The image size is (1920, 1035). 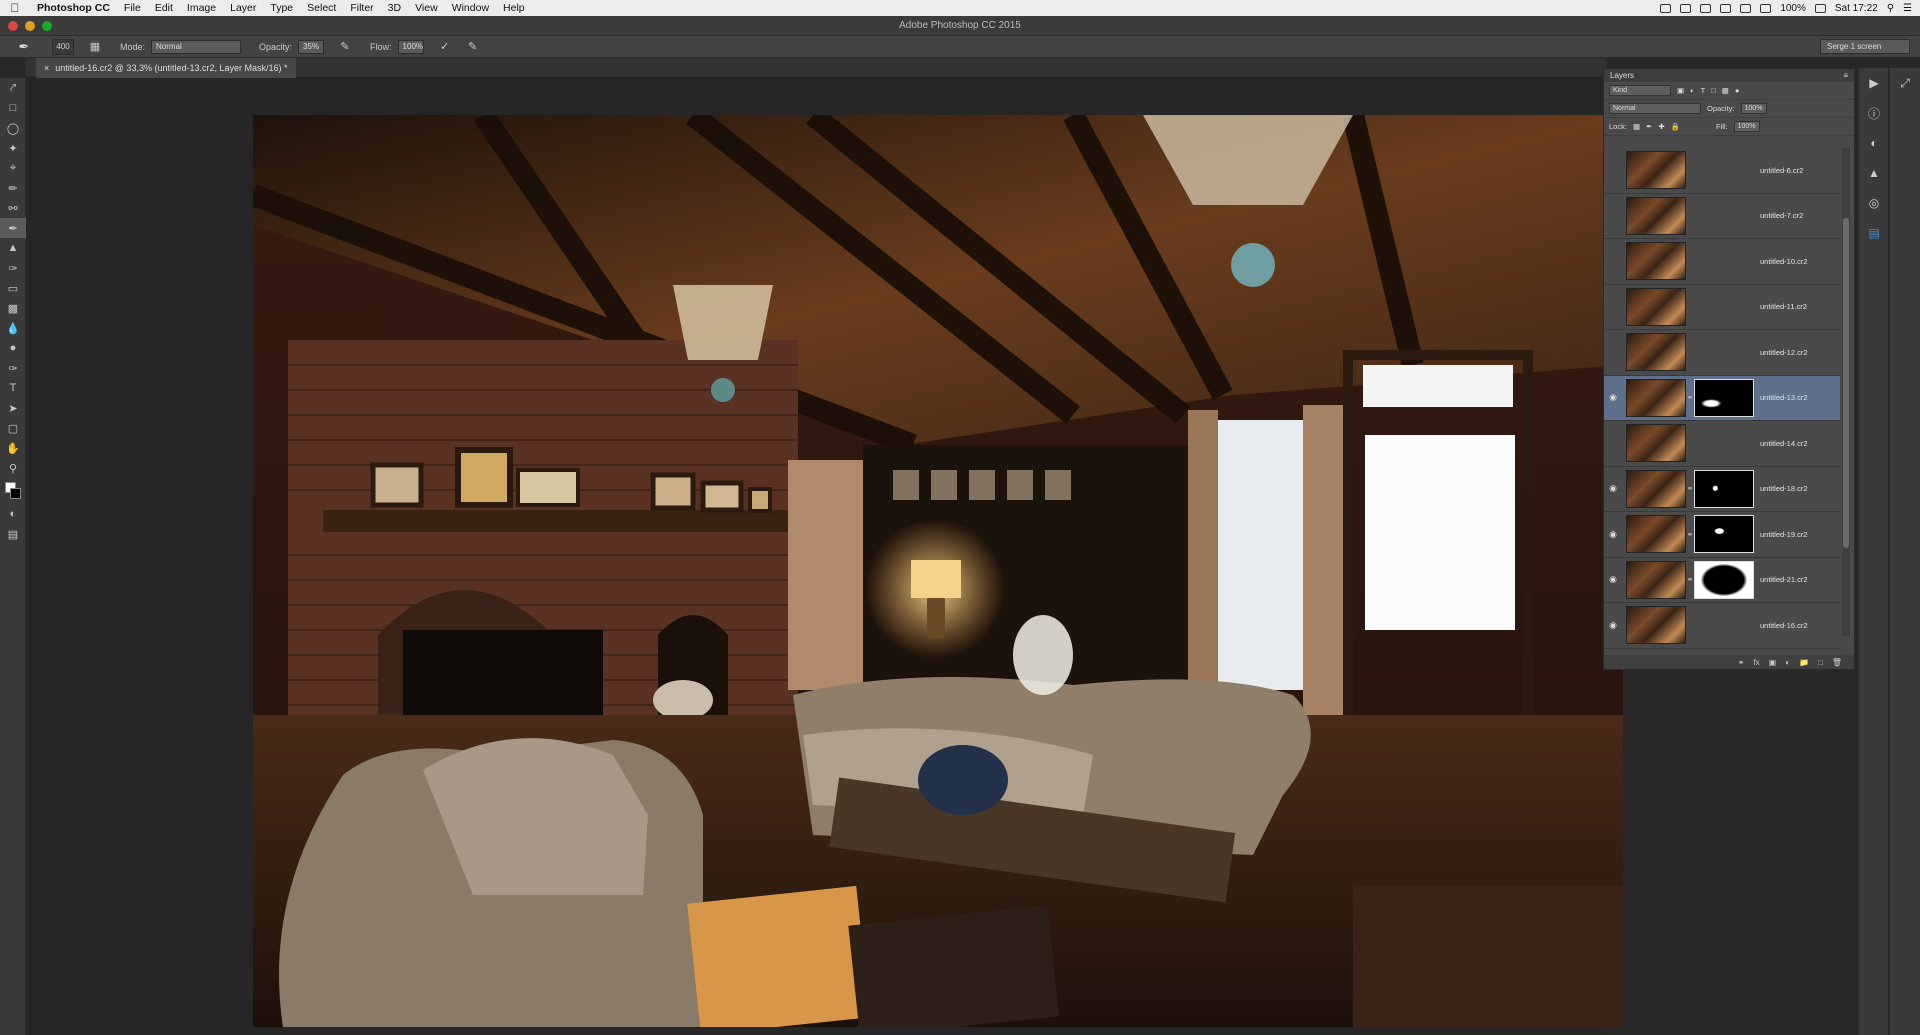 I want to click on brush-tool-icon: ✒, so click(x=13, y=228).